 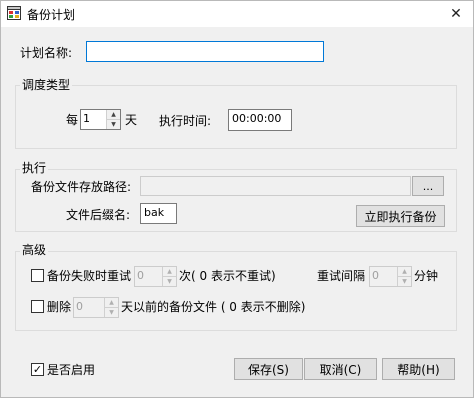 I want to click on run-now-button: 立即执行备份, so click(x=400, y=216).